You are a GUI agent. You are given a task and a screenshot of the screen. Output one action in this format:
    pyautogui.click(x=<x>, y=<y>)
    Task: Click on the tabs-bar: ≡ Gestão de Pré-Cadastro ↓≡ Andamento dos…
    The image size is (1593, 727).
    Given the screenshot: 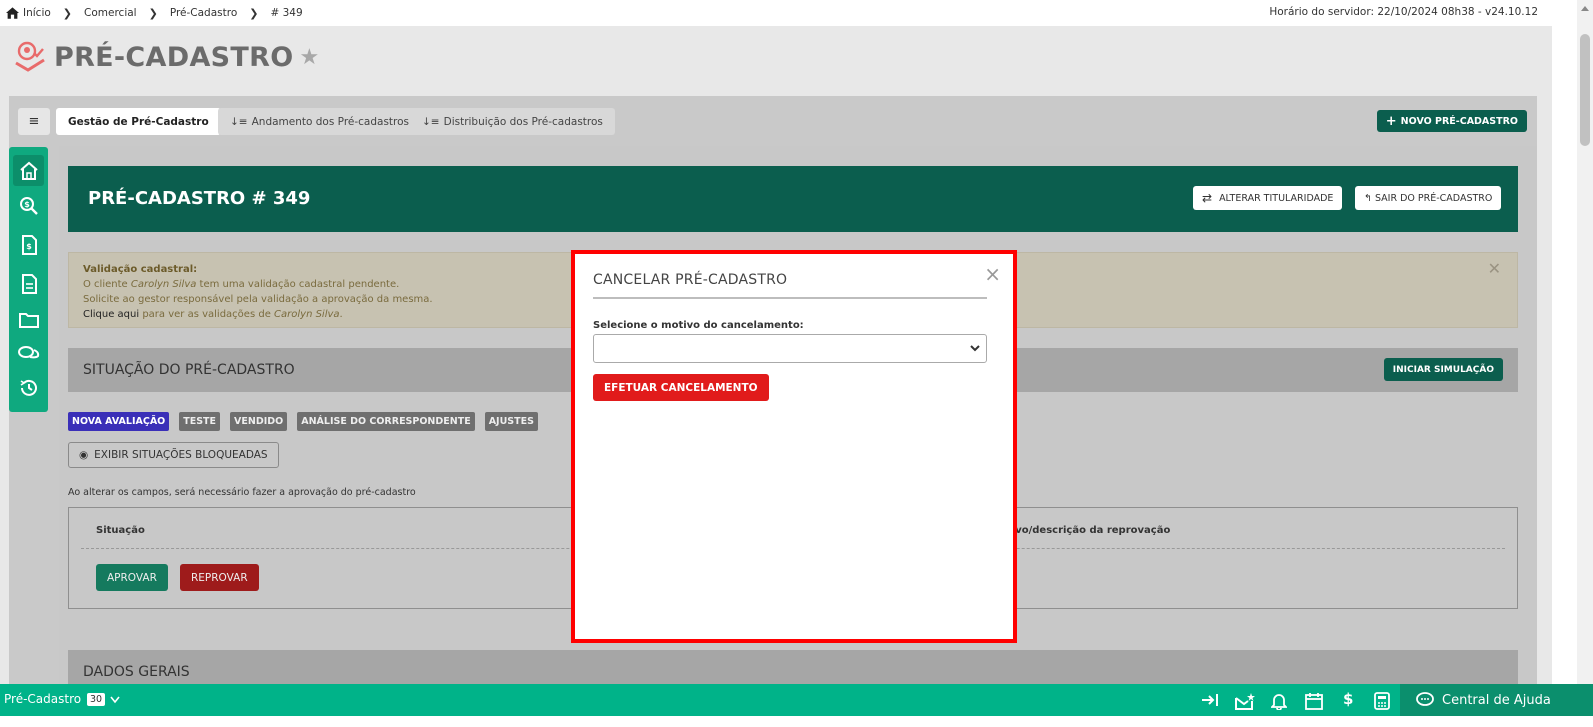 What is the action you would take?
    pyautogui.click(x=773, y=121)
    